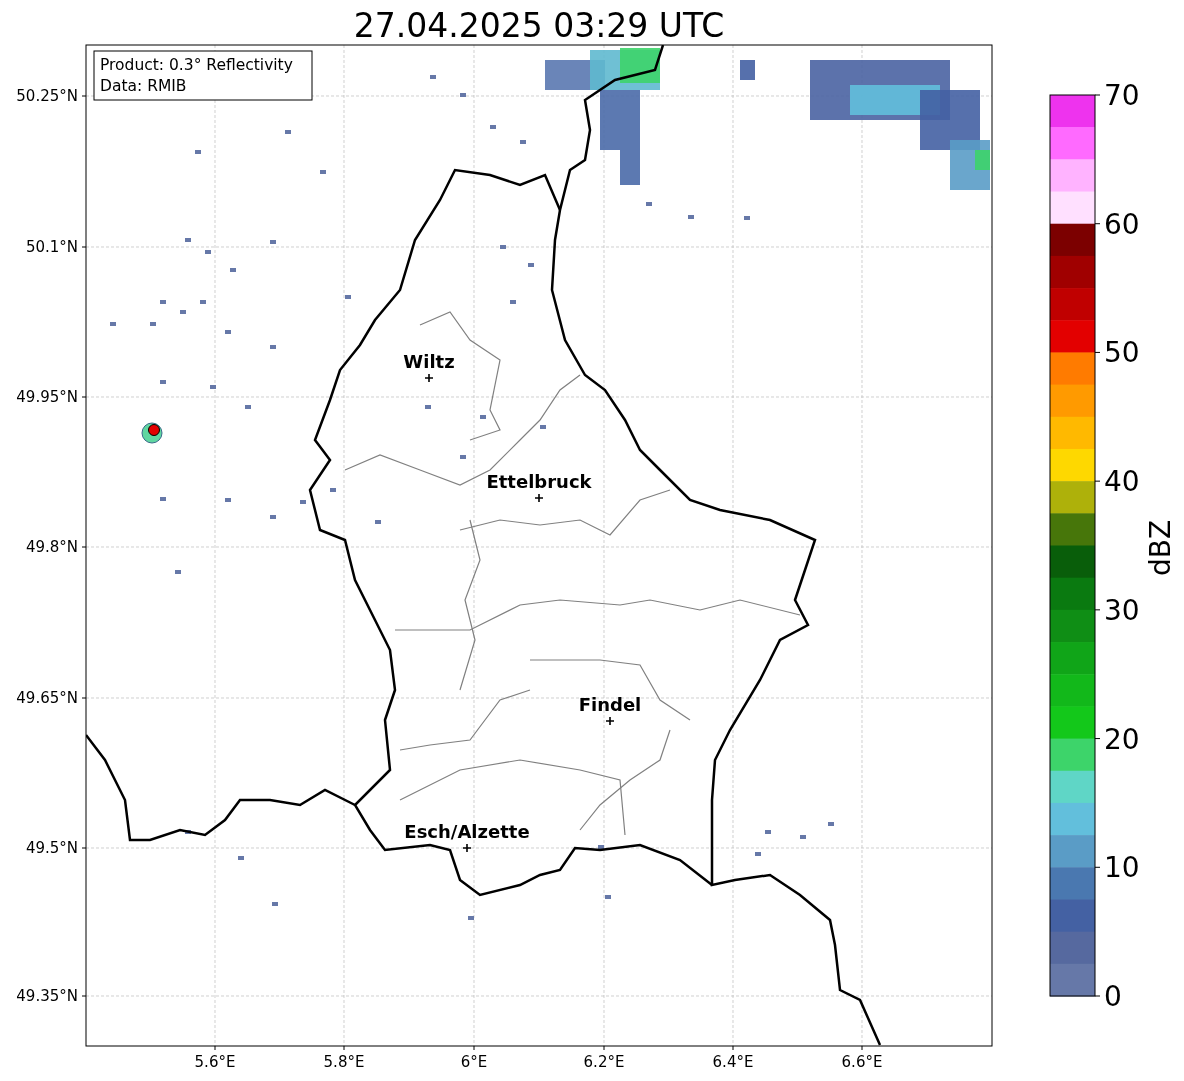  Describe the element at coordinates (215, 1062) in the screenshot. I see `longitude-label: 5.6°E` at that location.